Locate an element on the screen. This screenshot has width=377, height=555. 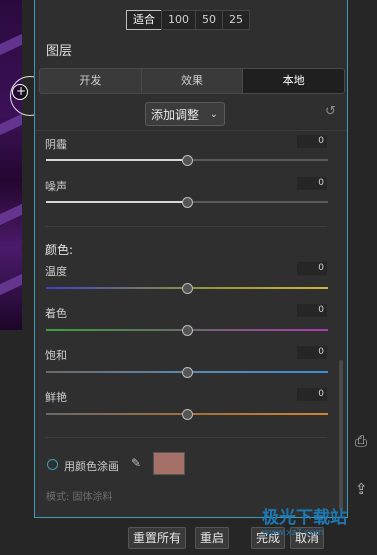
tab-develop: 开发 is located at coordinates (91, 81).